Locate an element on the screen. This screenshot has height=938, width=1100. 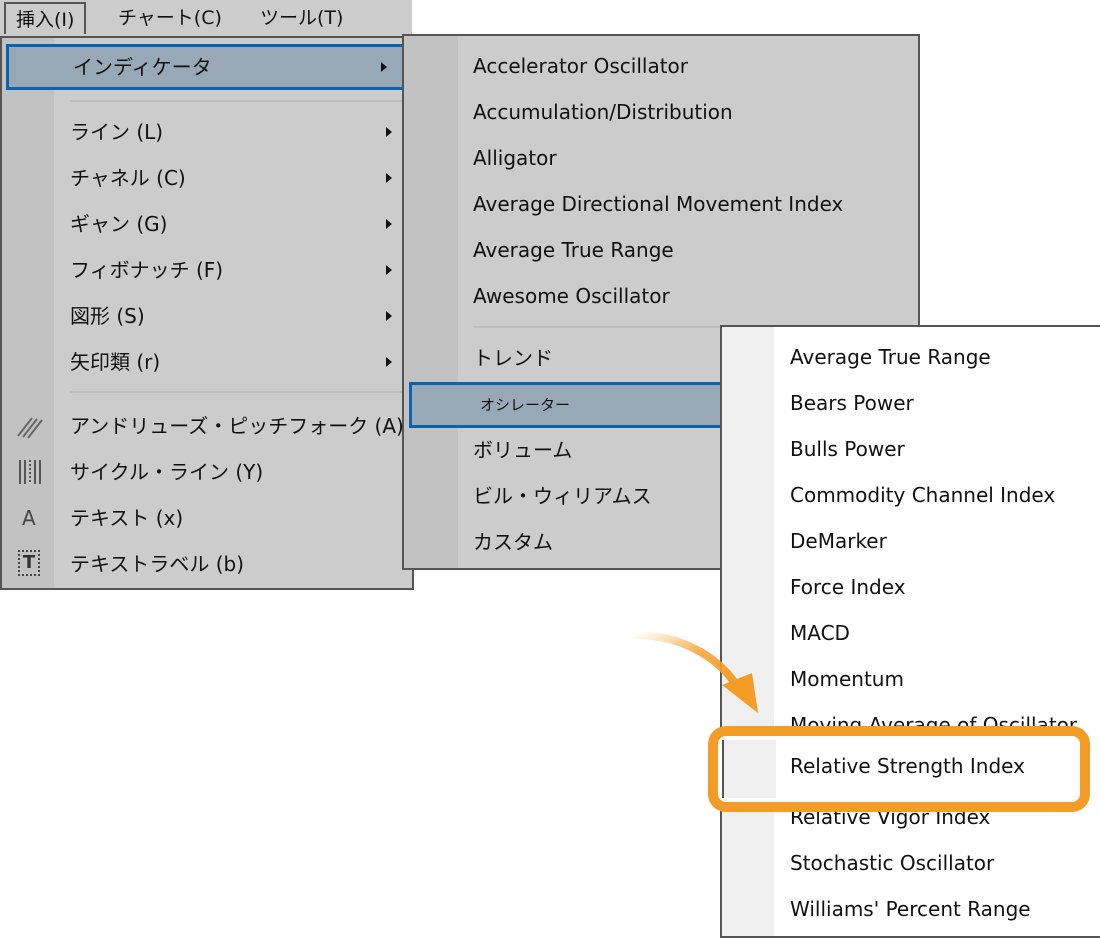
menu-item-stochastic-oscillator: Stochastic Oscillator is located at coordinates (911, 863).